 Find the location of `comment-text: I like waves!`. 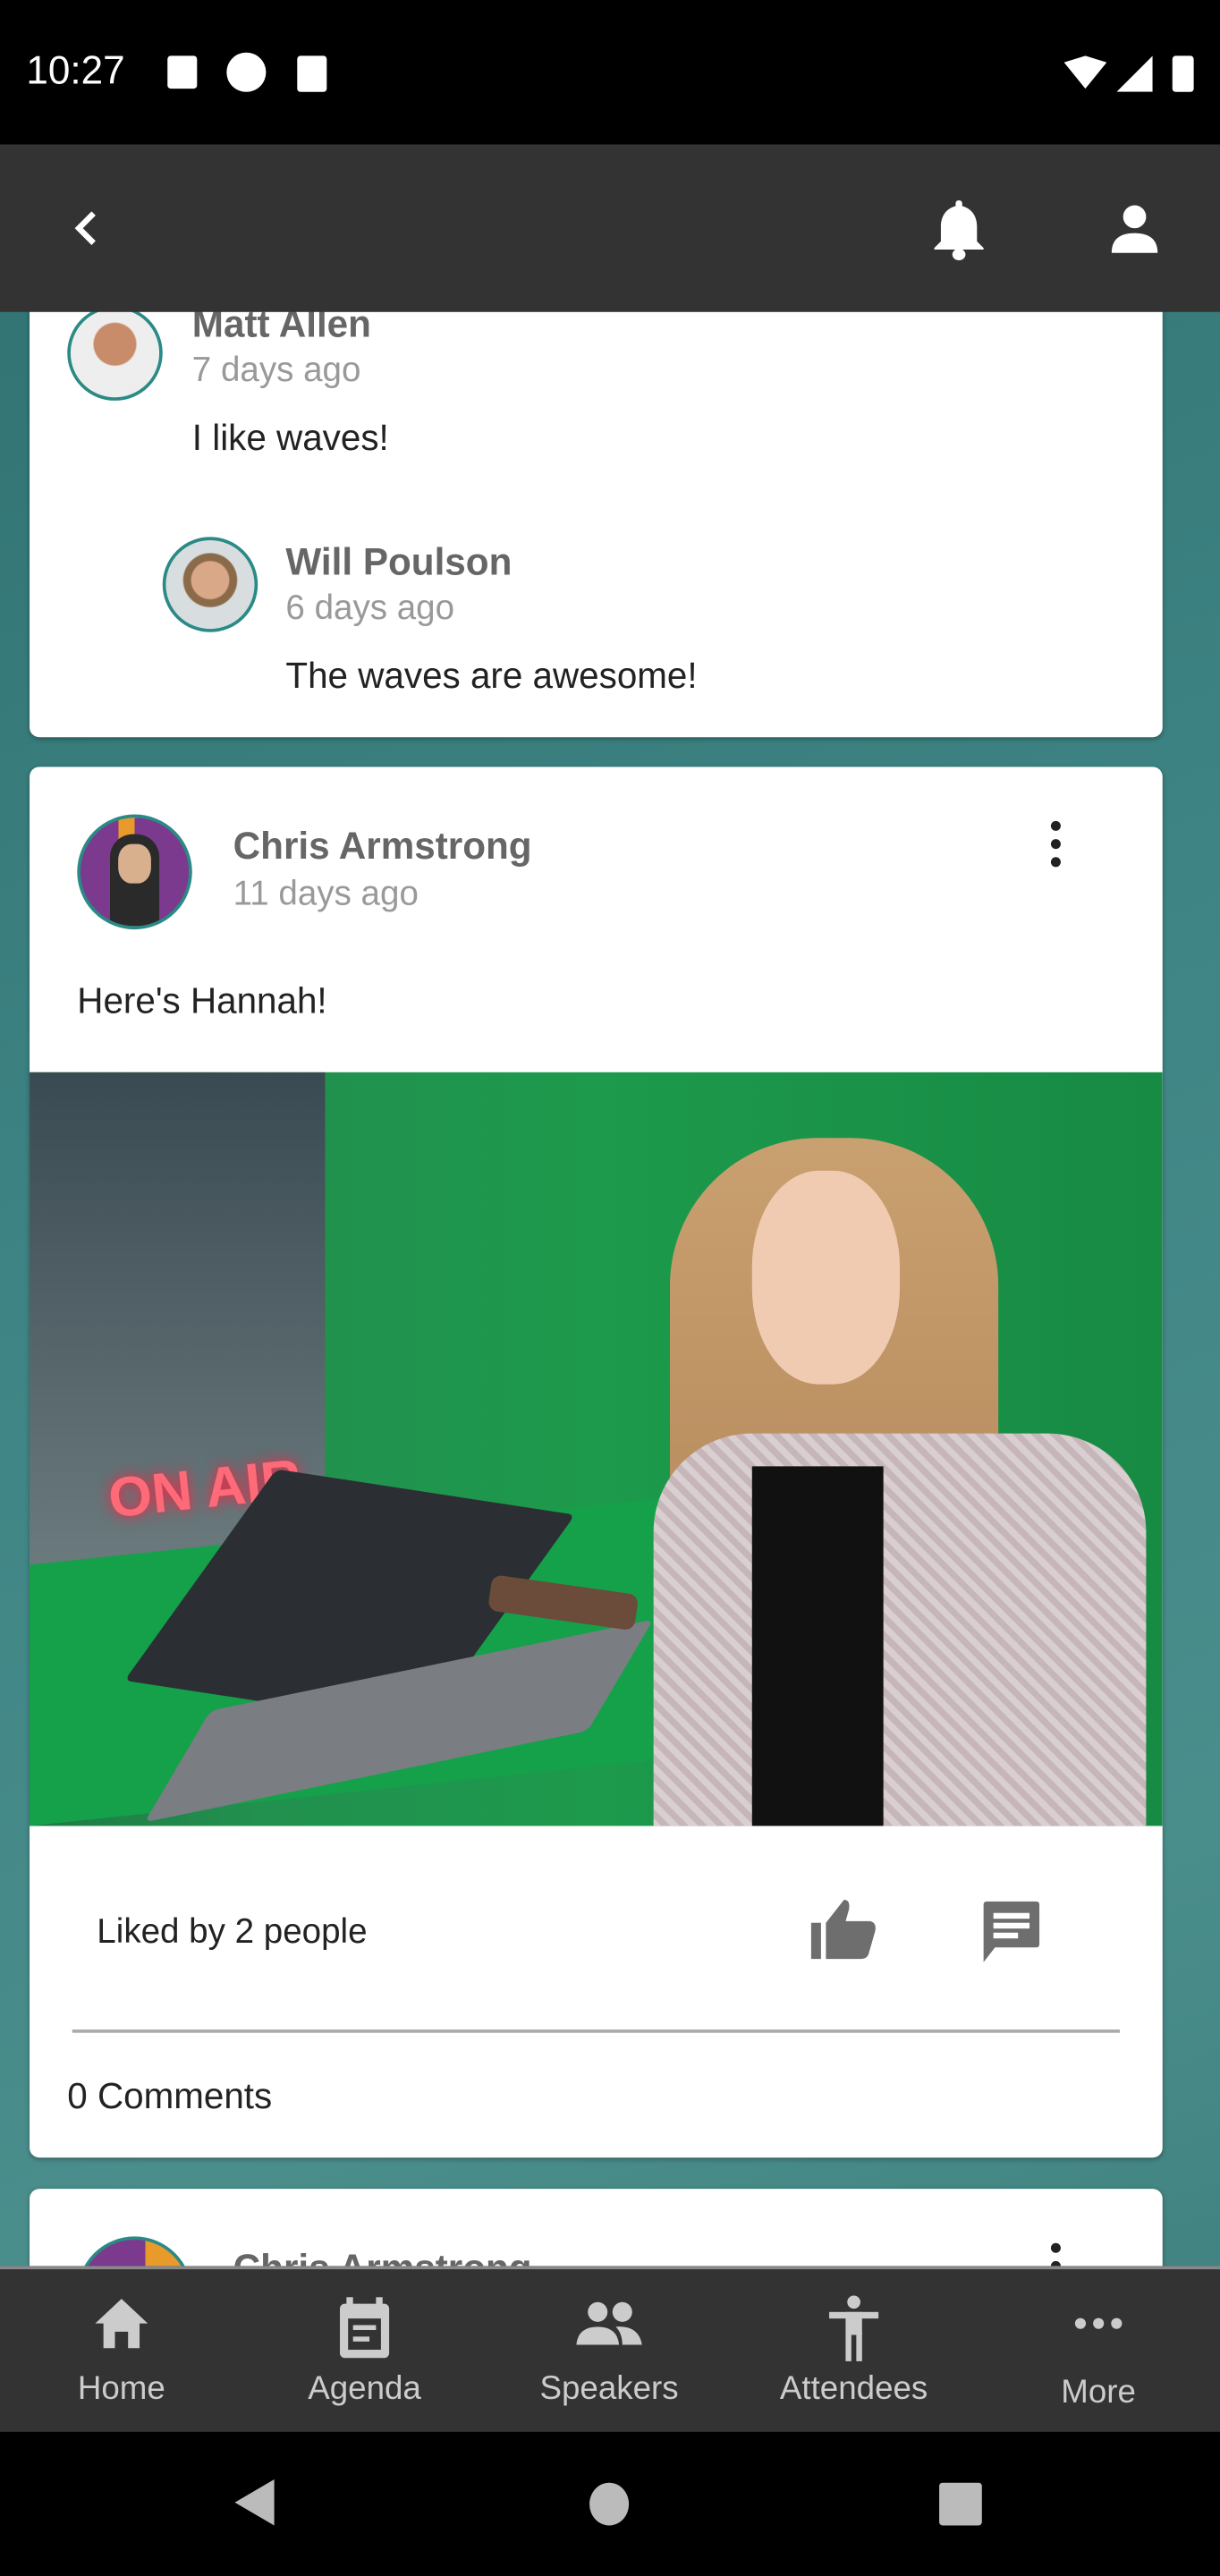

comment-text: I like waves! is located at coordinates (290, 438).